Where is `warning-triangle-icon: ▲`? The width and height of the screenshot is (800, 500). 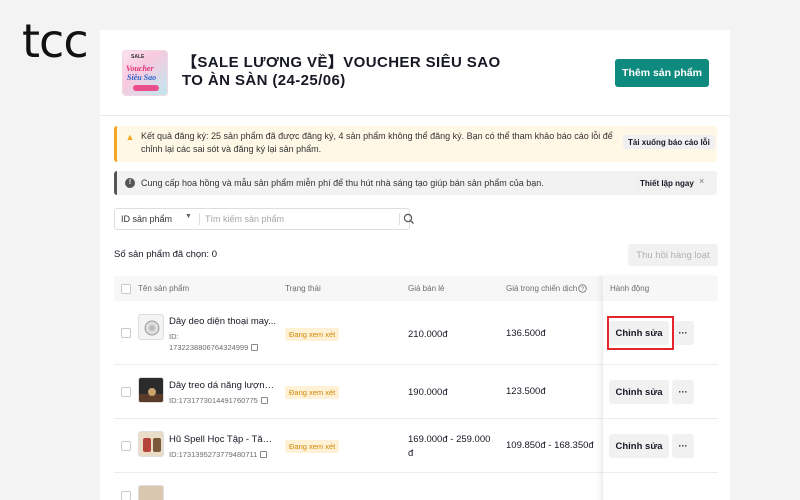
warning-triangle-icon: ▲ is located at coordinates (130, 137).